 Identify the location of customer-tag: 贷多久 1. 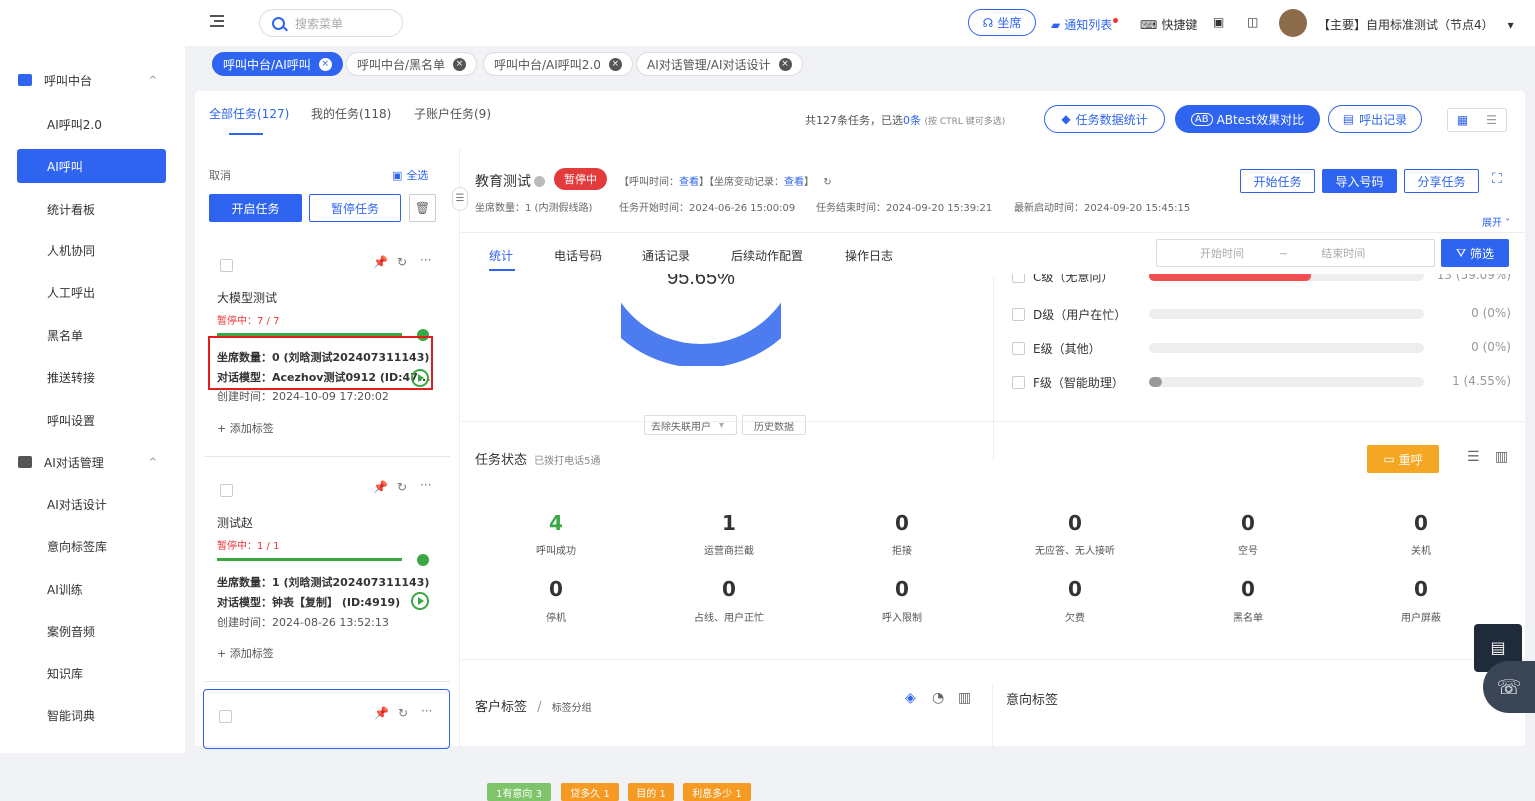
(590, 792).